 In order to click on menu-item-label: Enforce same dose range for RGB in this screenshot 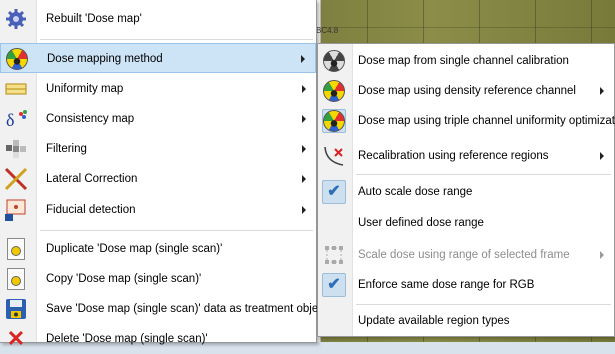, I will do `click(446, 285)`.